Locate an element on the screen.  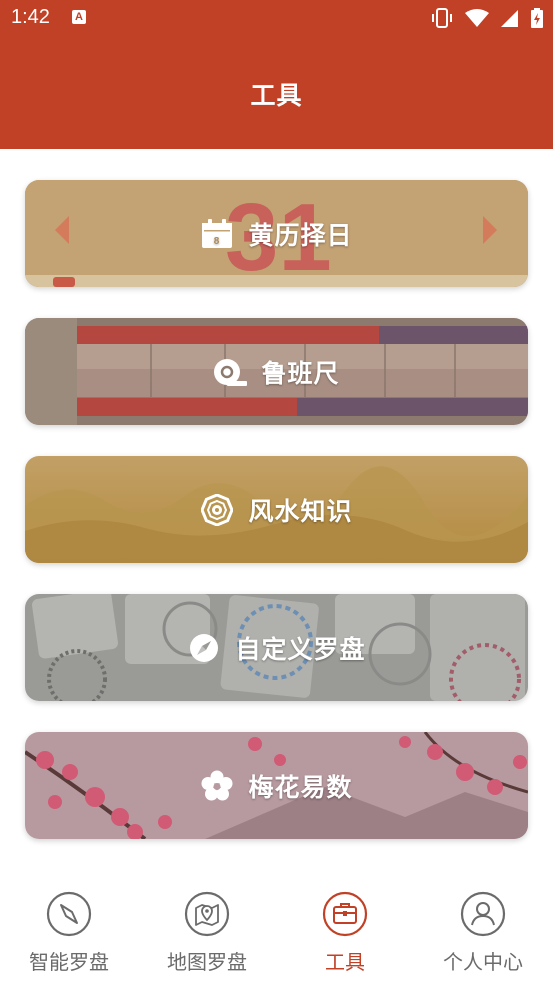
nav-profile: 个人中心 is located at coordinates (483, 933).